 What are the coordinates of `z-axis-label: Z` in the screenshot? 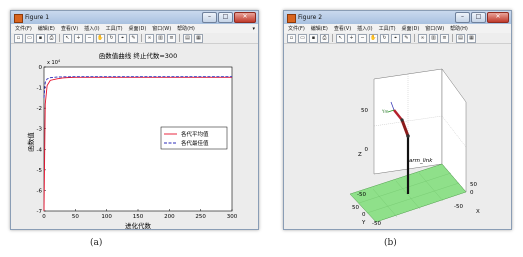 It's located at (360, 155).